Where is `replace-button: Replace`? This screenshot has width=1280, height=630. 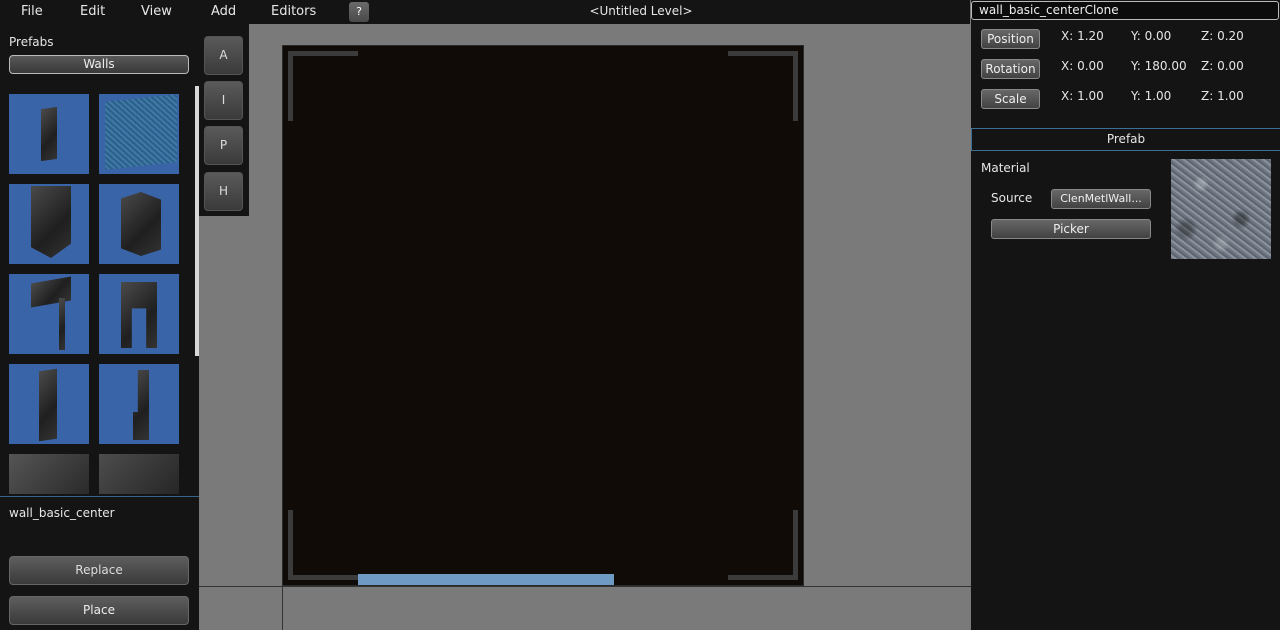
replace-button: Replace is located at coordinates (99, 570).